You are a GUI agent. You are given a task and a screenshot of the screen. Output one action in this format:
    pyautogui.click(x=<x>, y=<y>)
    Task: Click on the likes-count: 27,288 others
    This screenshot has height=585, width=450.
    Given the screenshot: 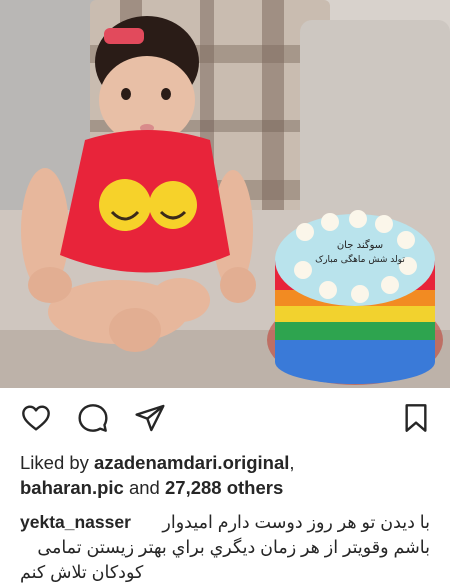 What is the action you would take?
    pyautogui.click(x=224, y=487)
    